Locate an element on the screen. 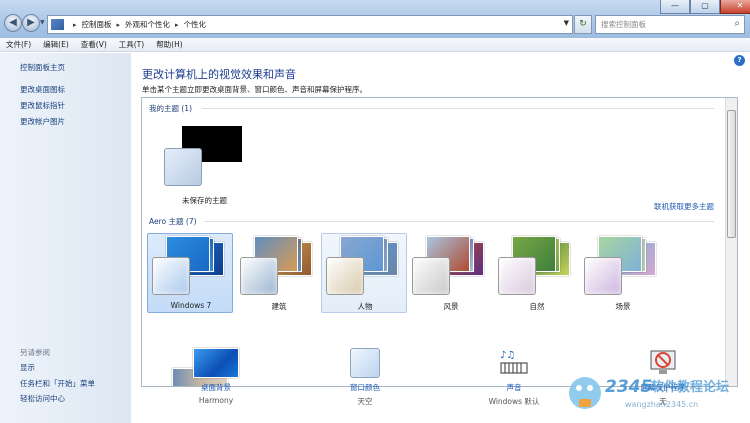 The width and height of the screenshot is (750, 423). search-placeholder: 搜索控制面板 is located at coordinates (623, 24).